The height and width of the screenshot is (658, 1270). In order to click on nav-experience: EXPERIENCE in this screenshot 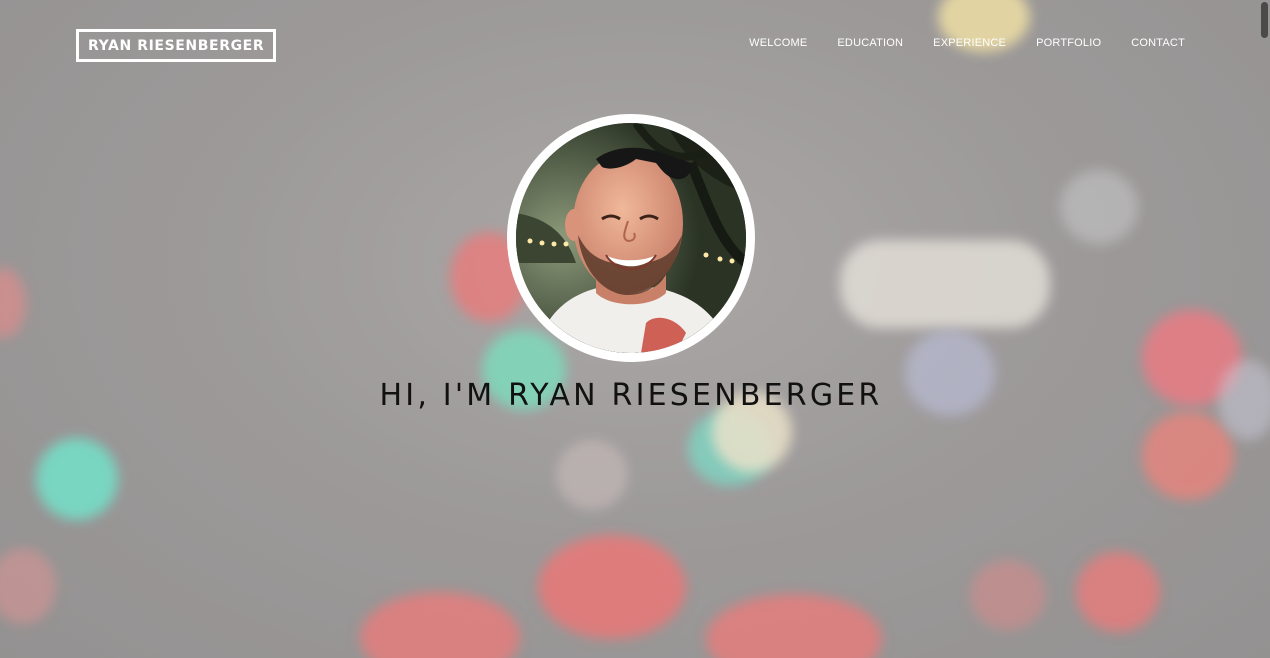, I will do `click(969, 43)`.